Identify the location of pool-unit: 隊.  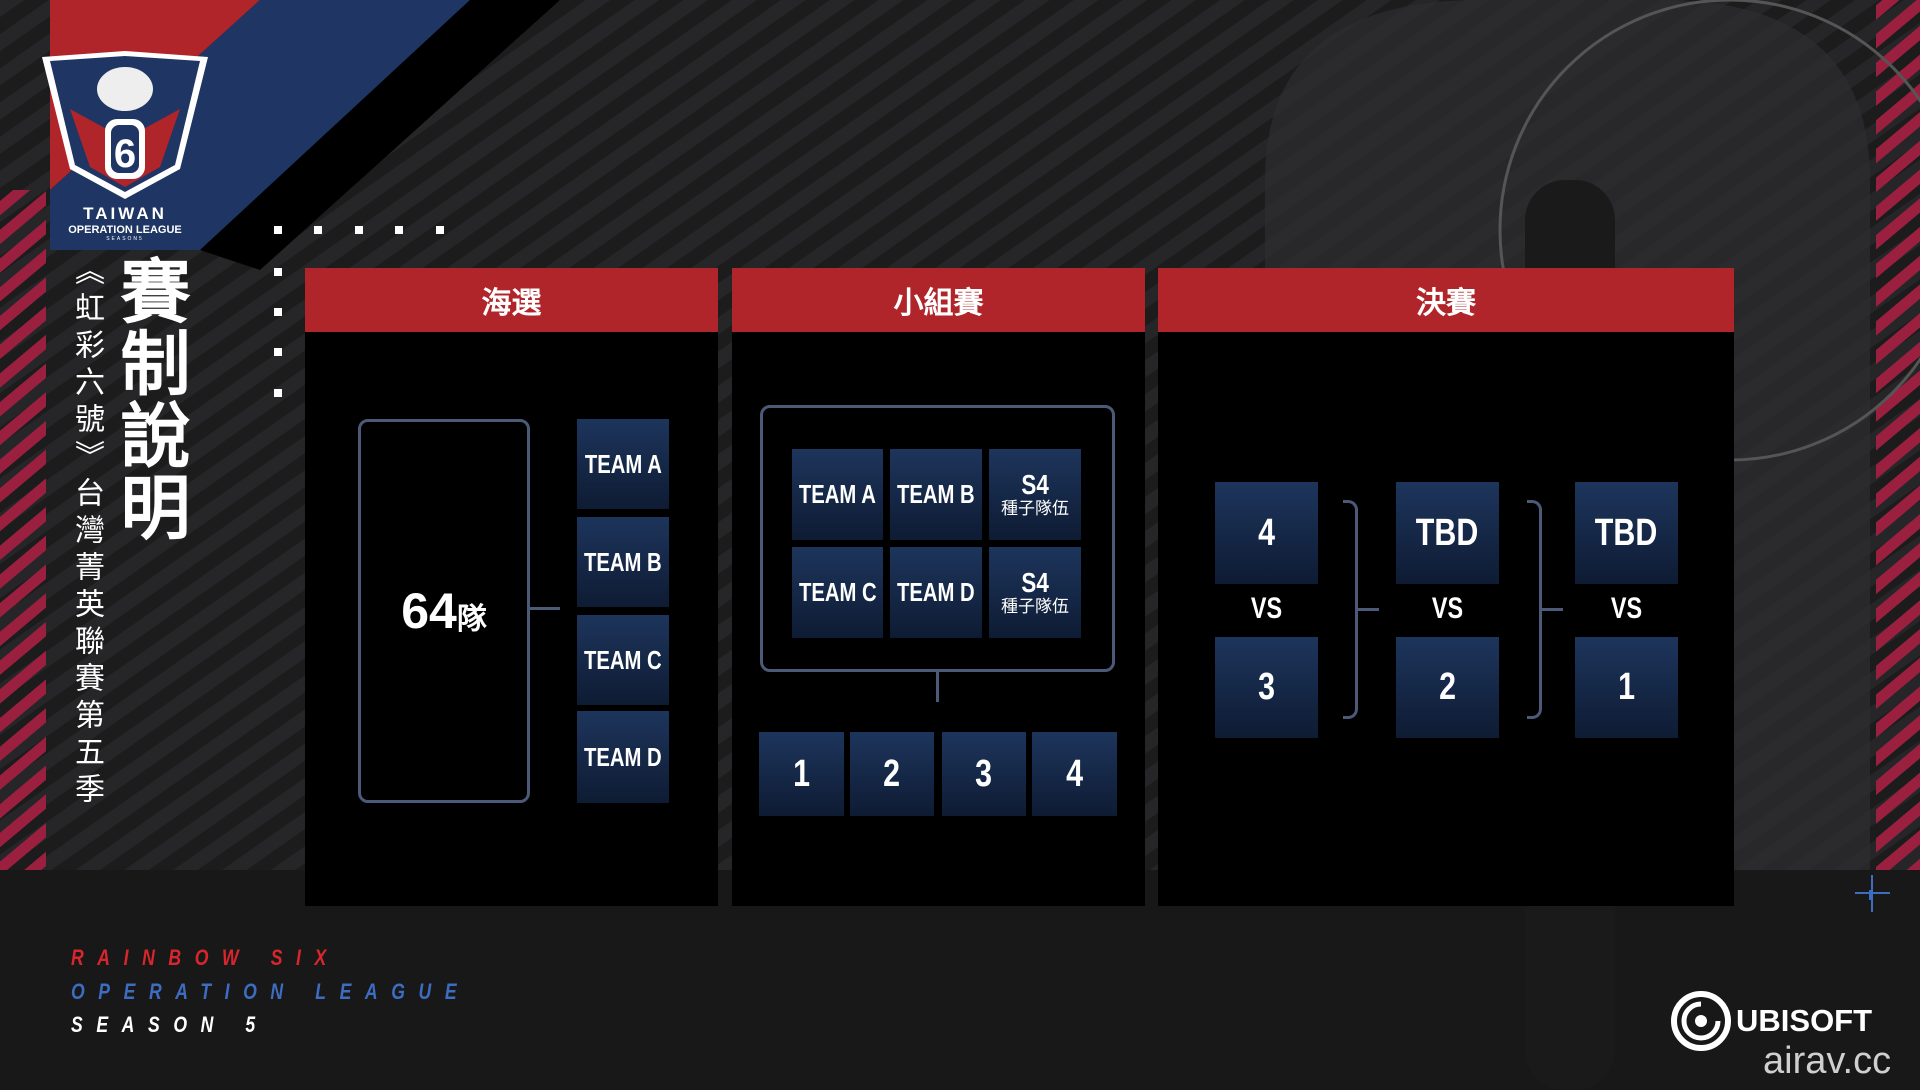
(471, 619).